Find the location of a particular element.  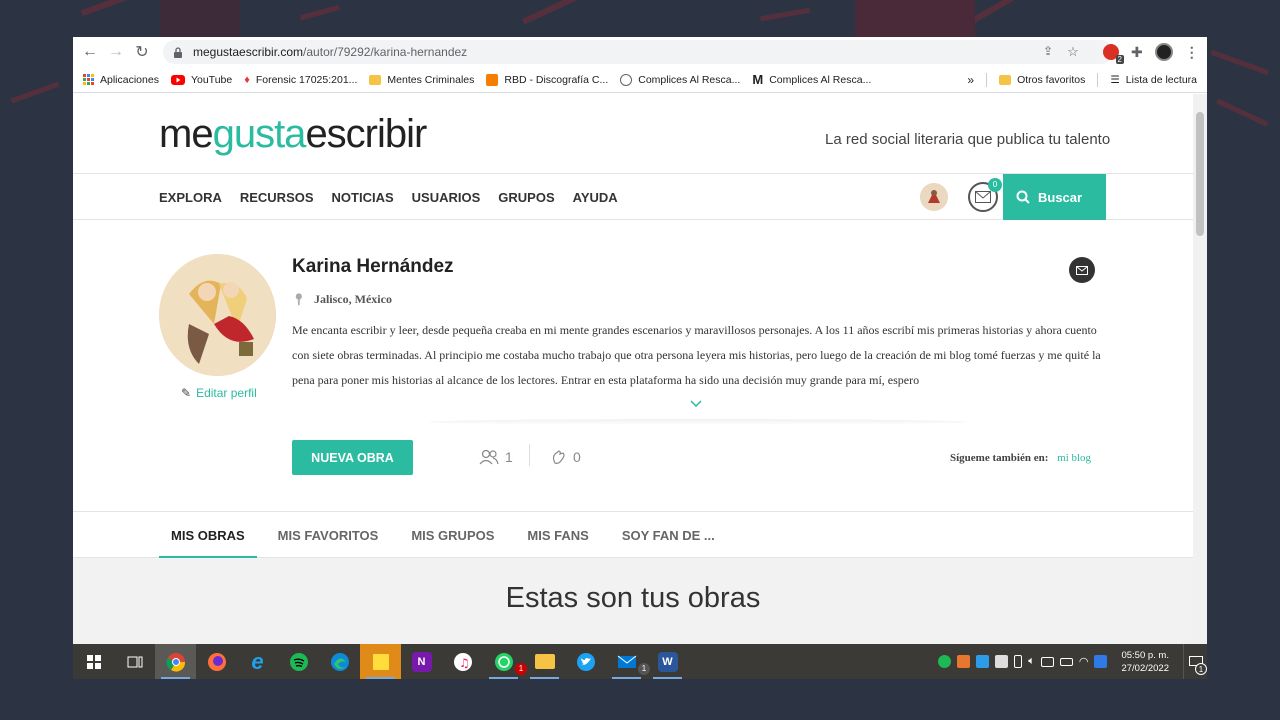

tab-mis-obras: MIS OBRAS is located at coordinates (208, 535).